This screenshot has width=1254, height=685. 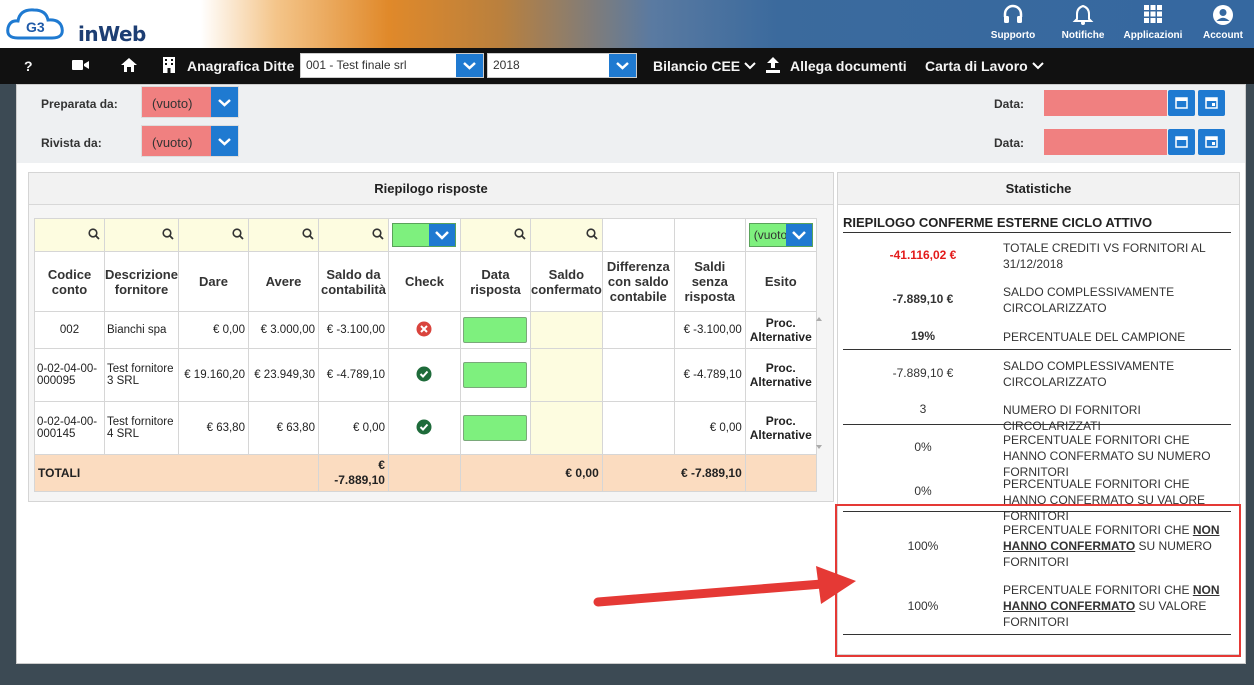 I want to click on codice-cell: 0-02-04-00-000095, so click(x=69, y=375).